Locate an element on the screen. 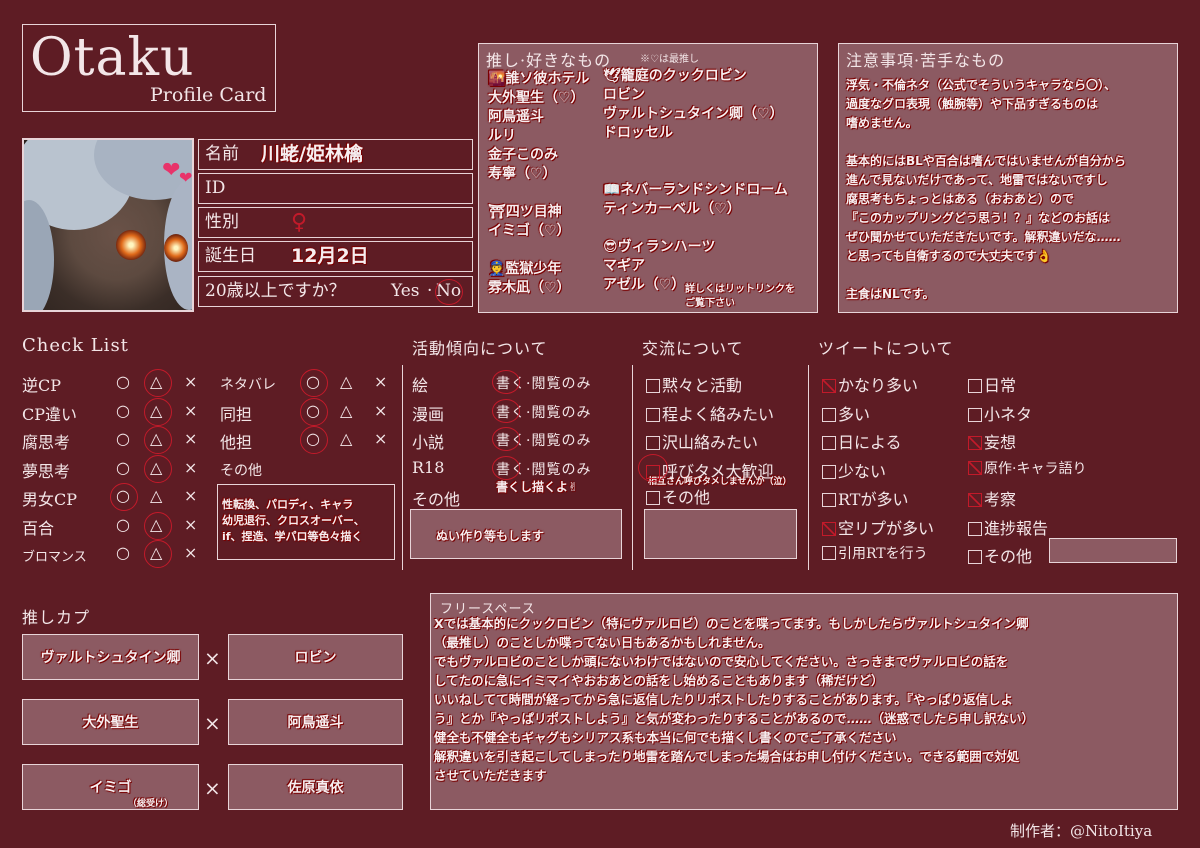 Image resolution: width=1200 pixels, height=848 pixels. id-row: ID is located at coordinates (335, 188).